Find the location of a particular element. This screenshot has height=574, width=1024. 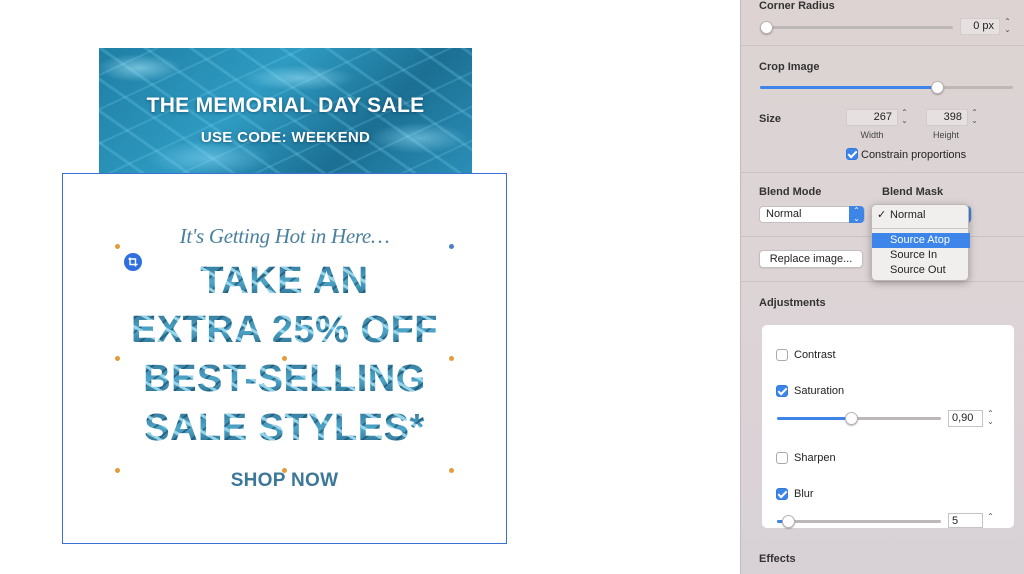

blur-slider-knob is located at coordinates (788, 521).